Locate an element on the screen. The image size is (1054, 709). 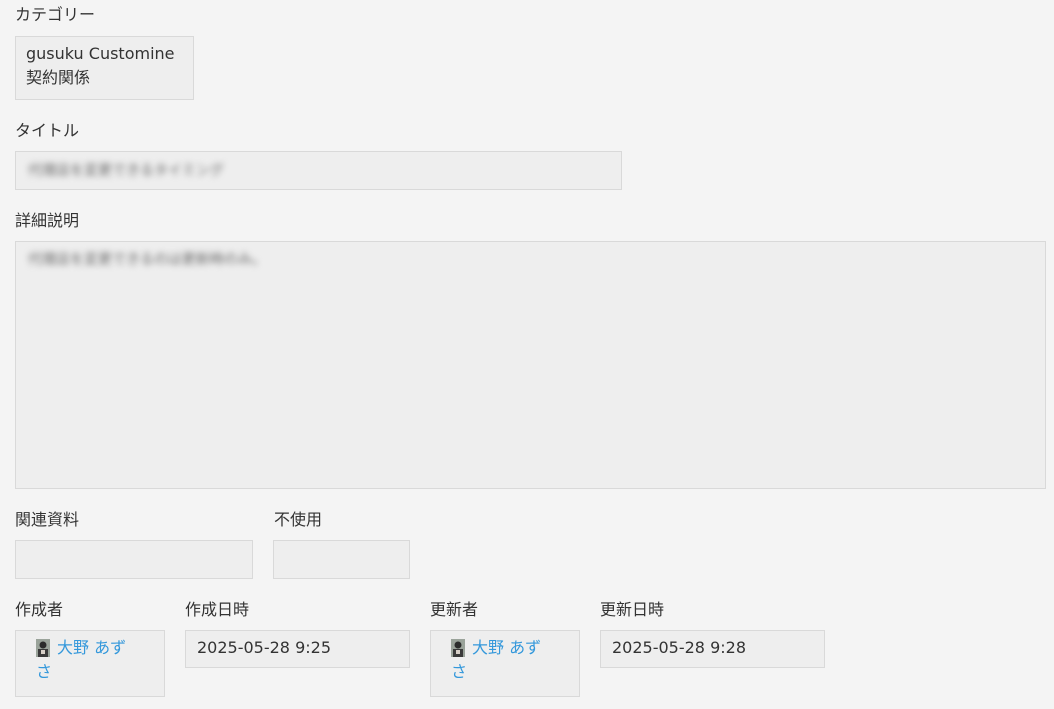
updated-at-value: 2025-05-28 9:28 is located at coordinates (679, 647).